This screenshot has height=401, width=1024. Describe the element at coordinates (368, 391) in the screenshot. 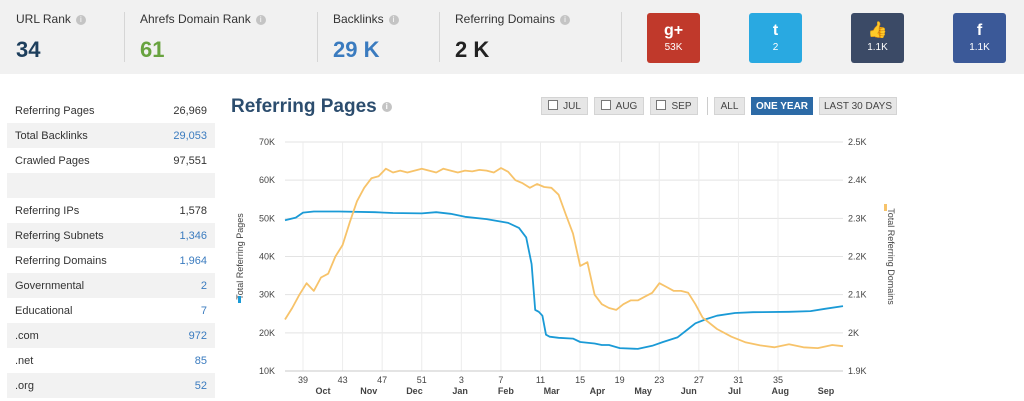

I see `month-tick-label: Nov` at that location.